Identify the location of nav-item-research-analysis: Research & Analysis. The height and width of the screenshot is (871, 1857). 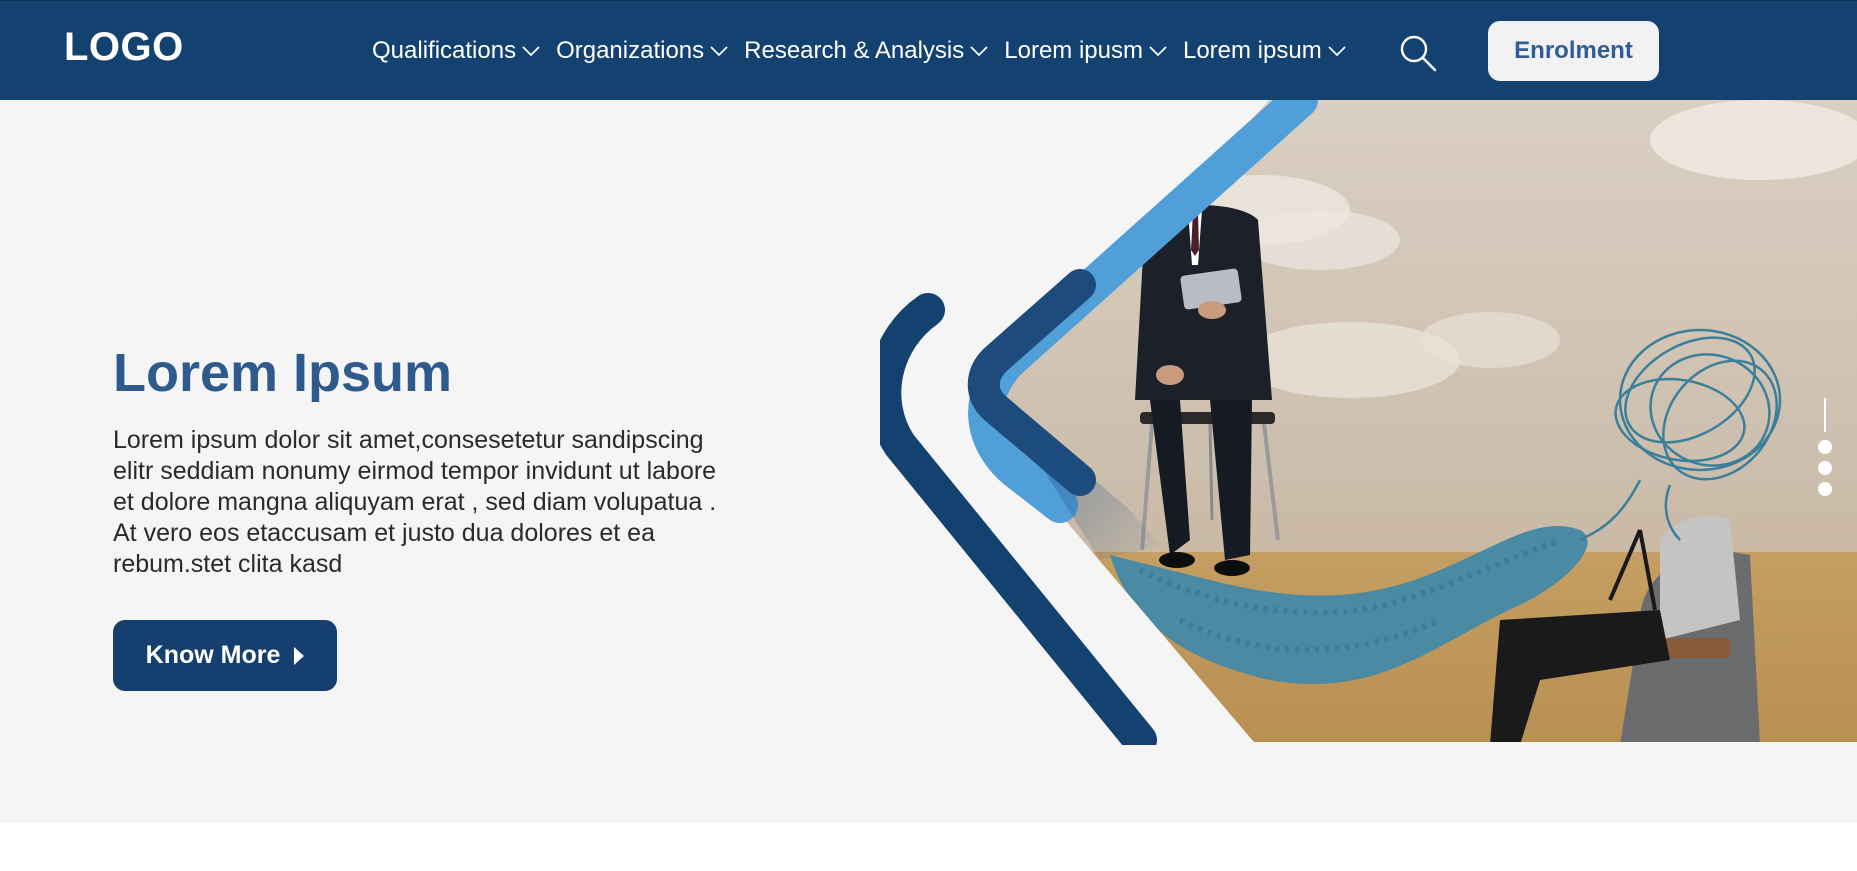
(867, 51).